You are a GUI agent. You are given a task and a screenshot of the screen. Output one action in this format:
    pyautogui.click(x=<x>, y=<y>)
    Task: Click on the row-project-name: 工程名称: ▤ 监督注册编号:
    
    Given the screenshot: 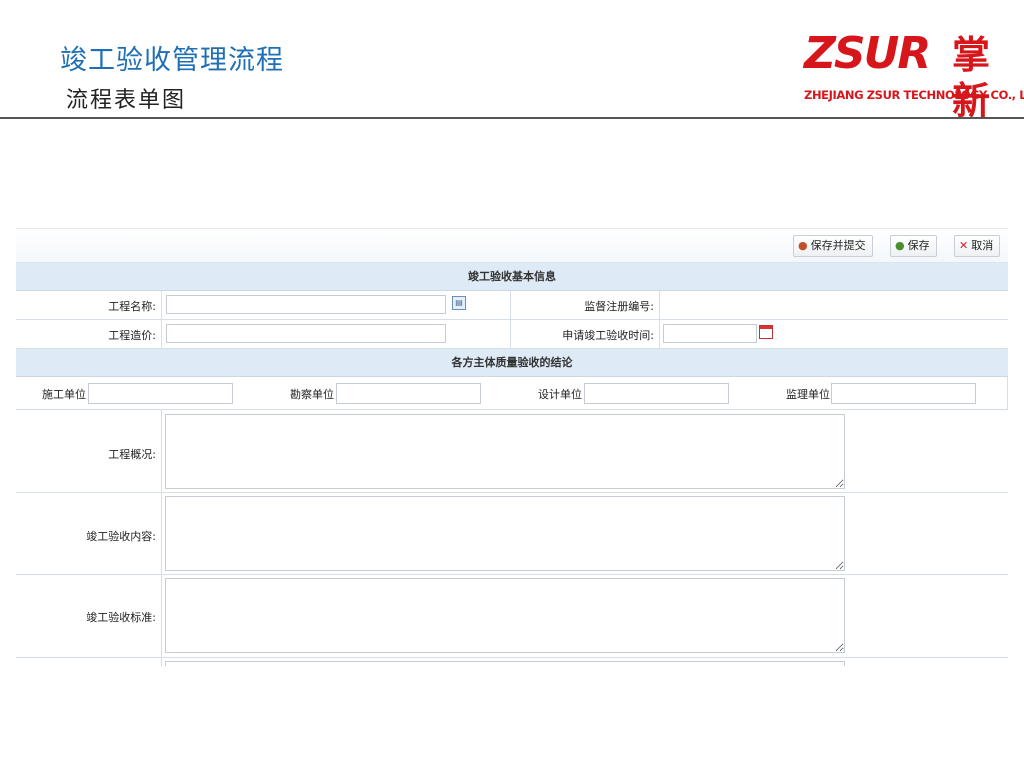 What is the action you would take?
    pyautogui.click(x=512, y=305)
    